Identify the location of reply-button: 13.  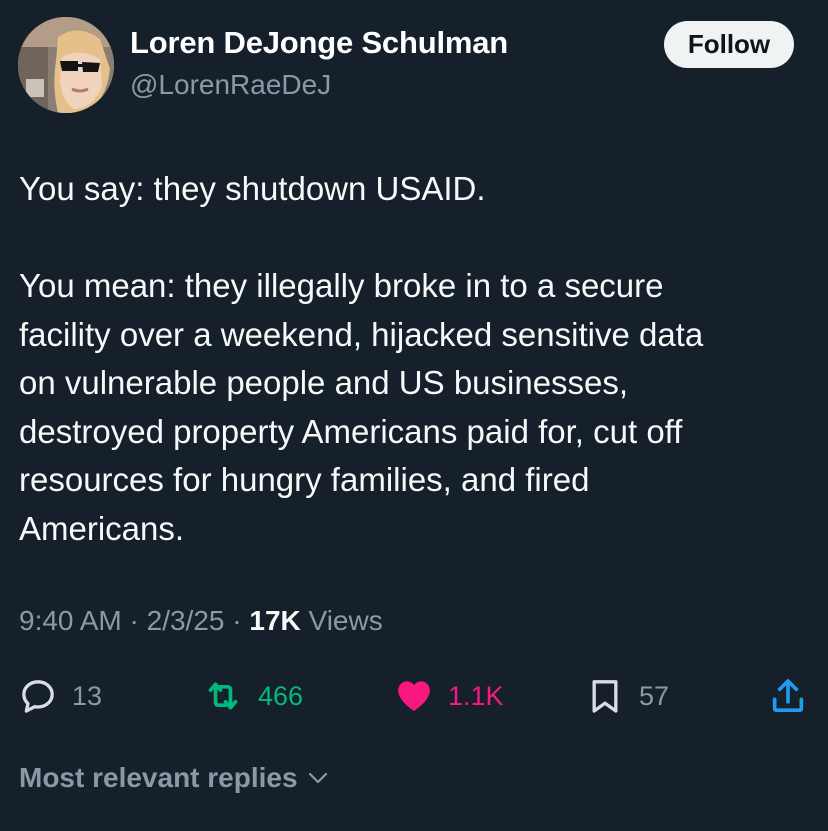
(60, 696).